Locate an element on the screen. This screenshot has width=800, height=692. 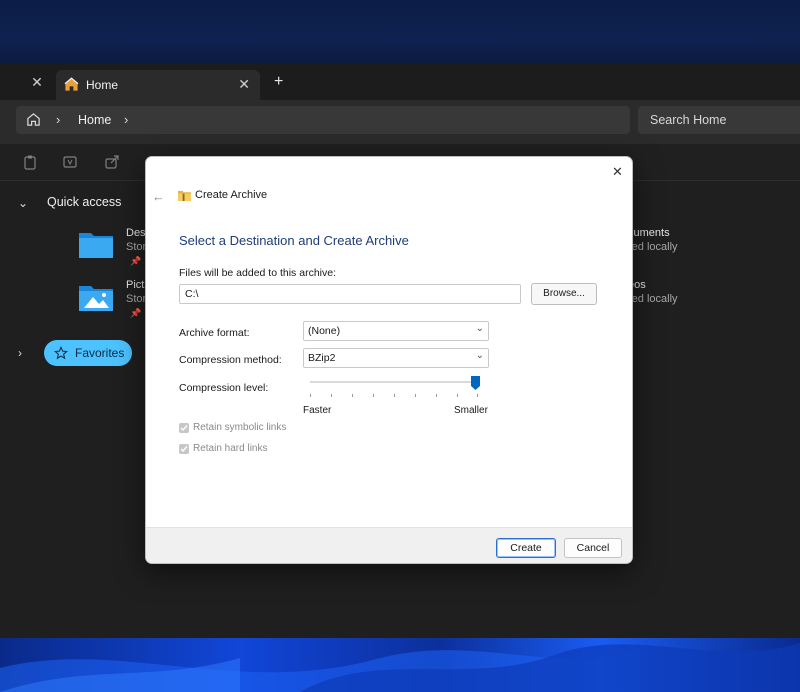
archive-path-input: C:\ is located at coordinates (350, 294).